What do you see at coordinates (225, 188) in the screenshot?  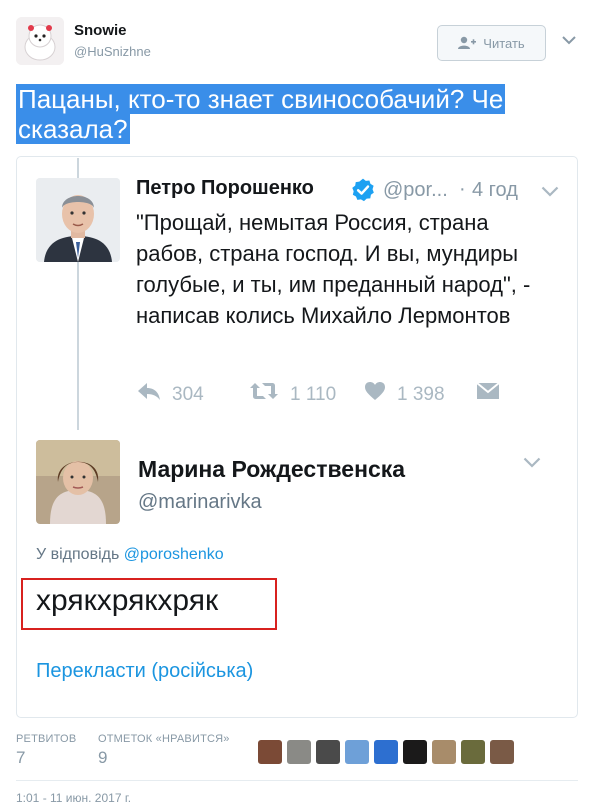 I see `quoted-author-name: Петро Порошенко` at bounding box center [225, 188].